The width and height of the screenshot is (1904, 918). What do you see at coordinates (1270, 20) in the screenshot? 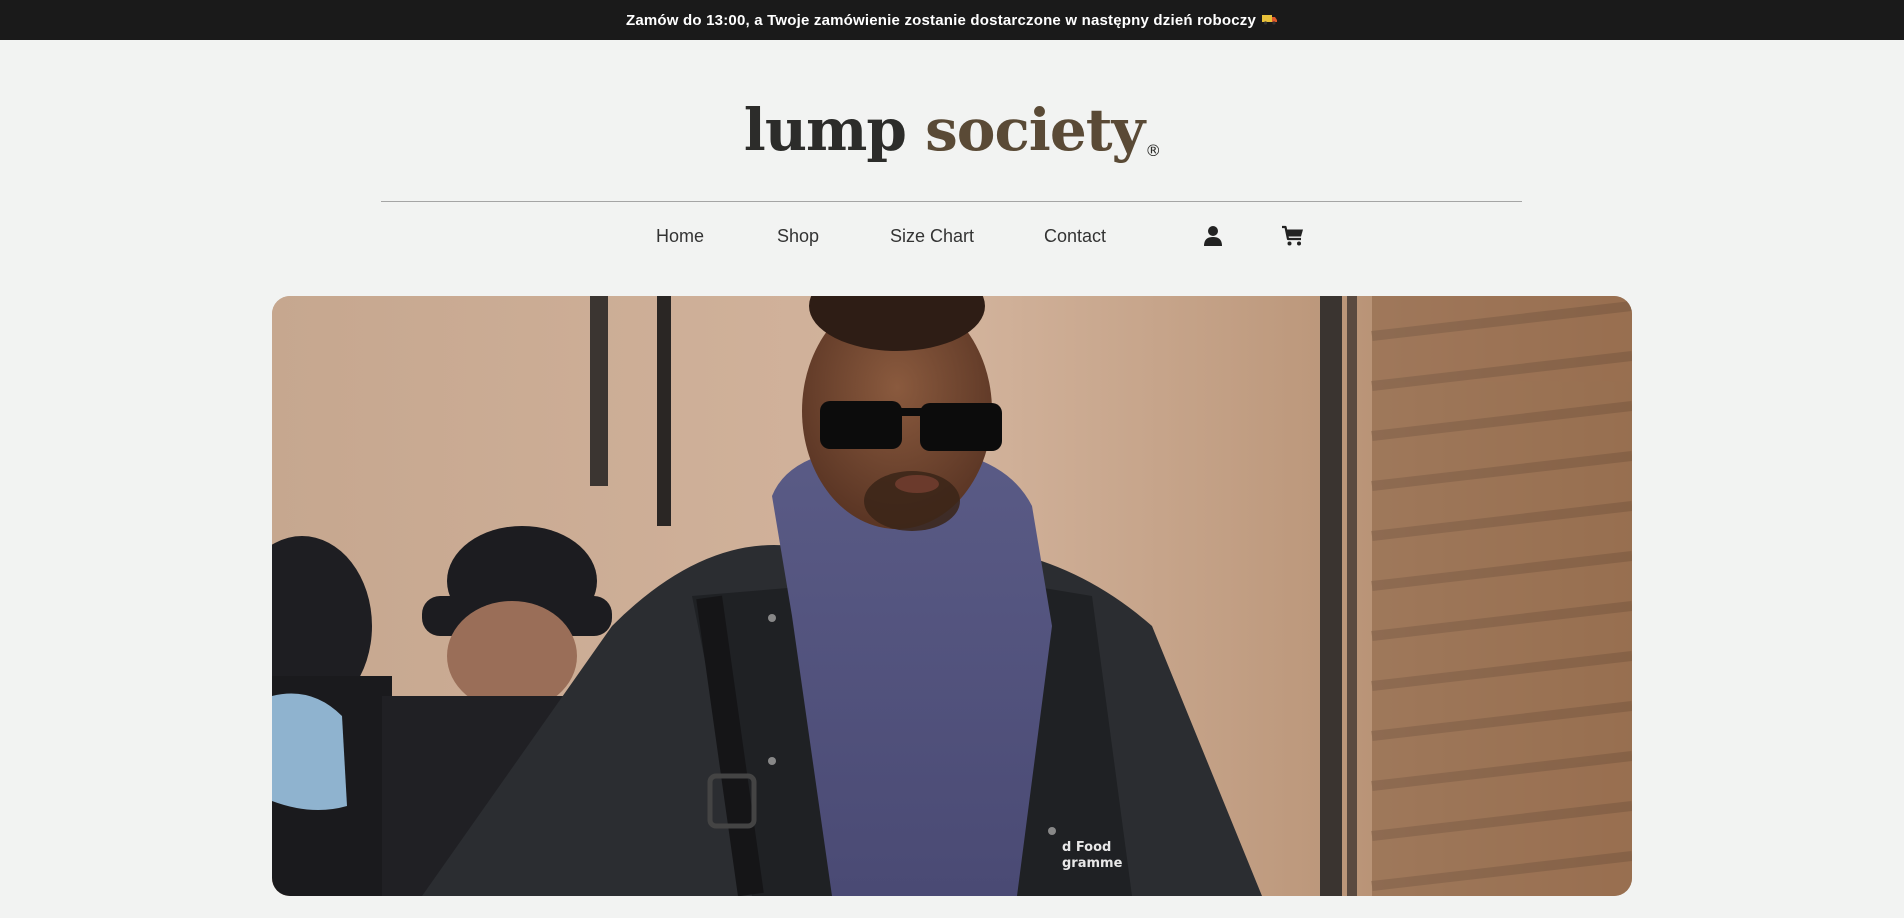
I see `delivery-truck-icon` at bounding box center [1270, 20].